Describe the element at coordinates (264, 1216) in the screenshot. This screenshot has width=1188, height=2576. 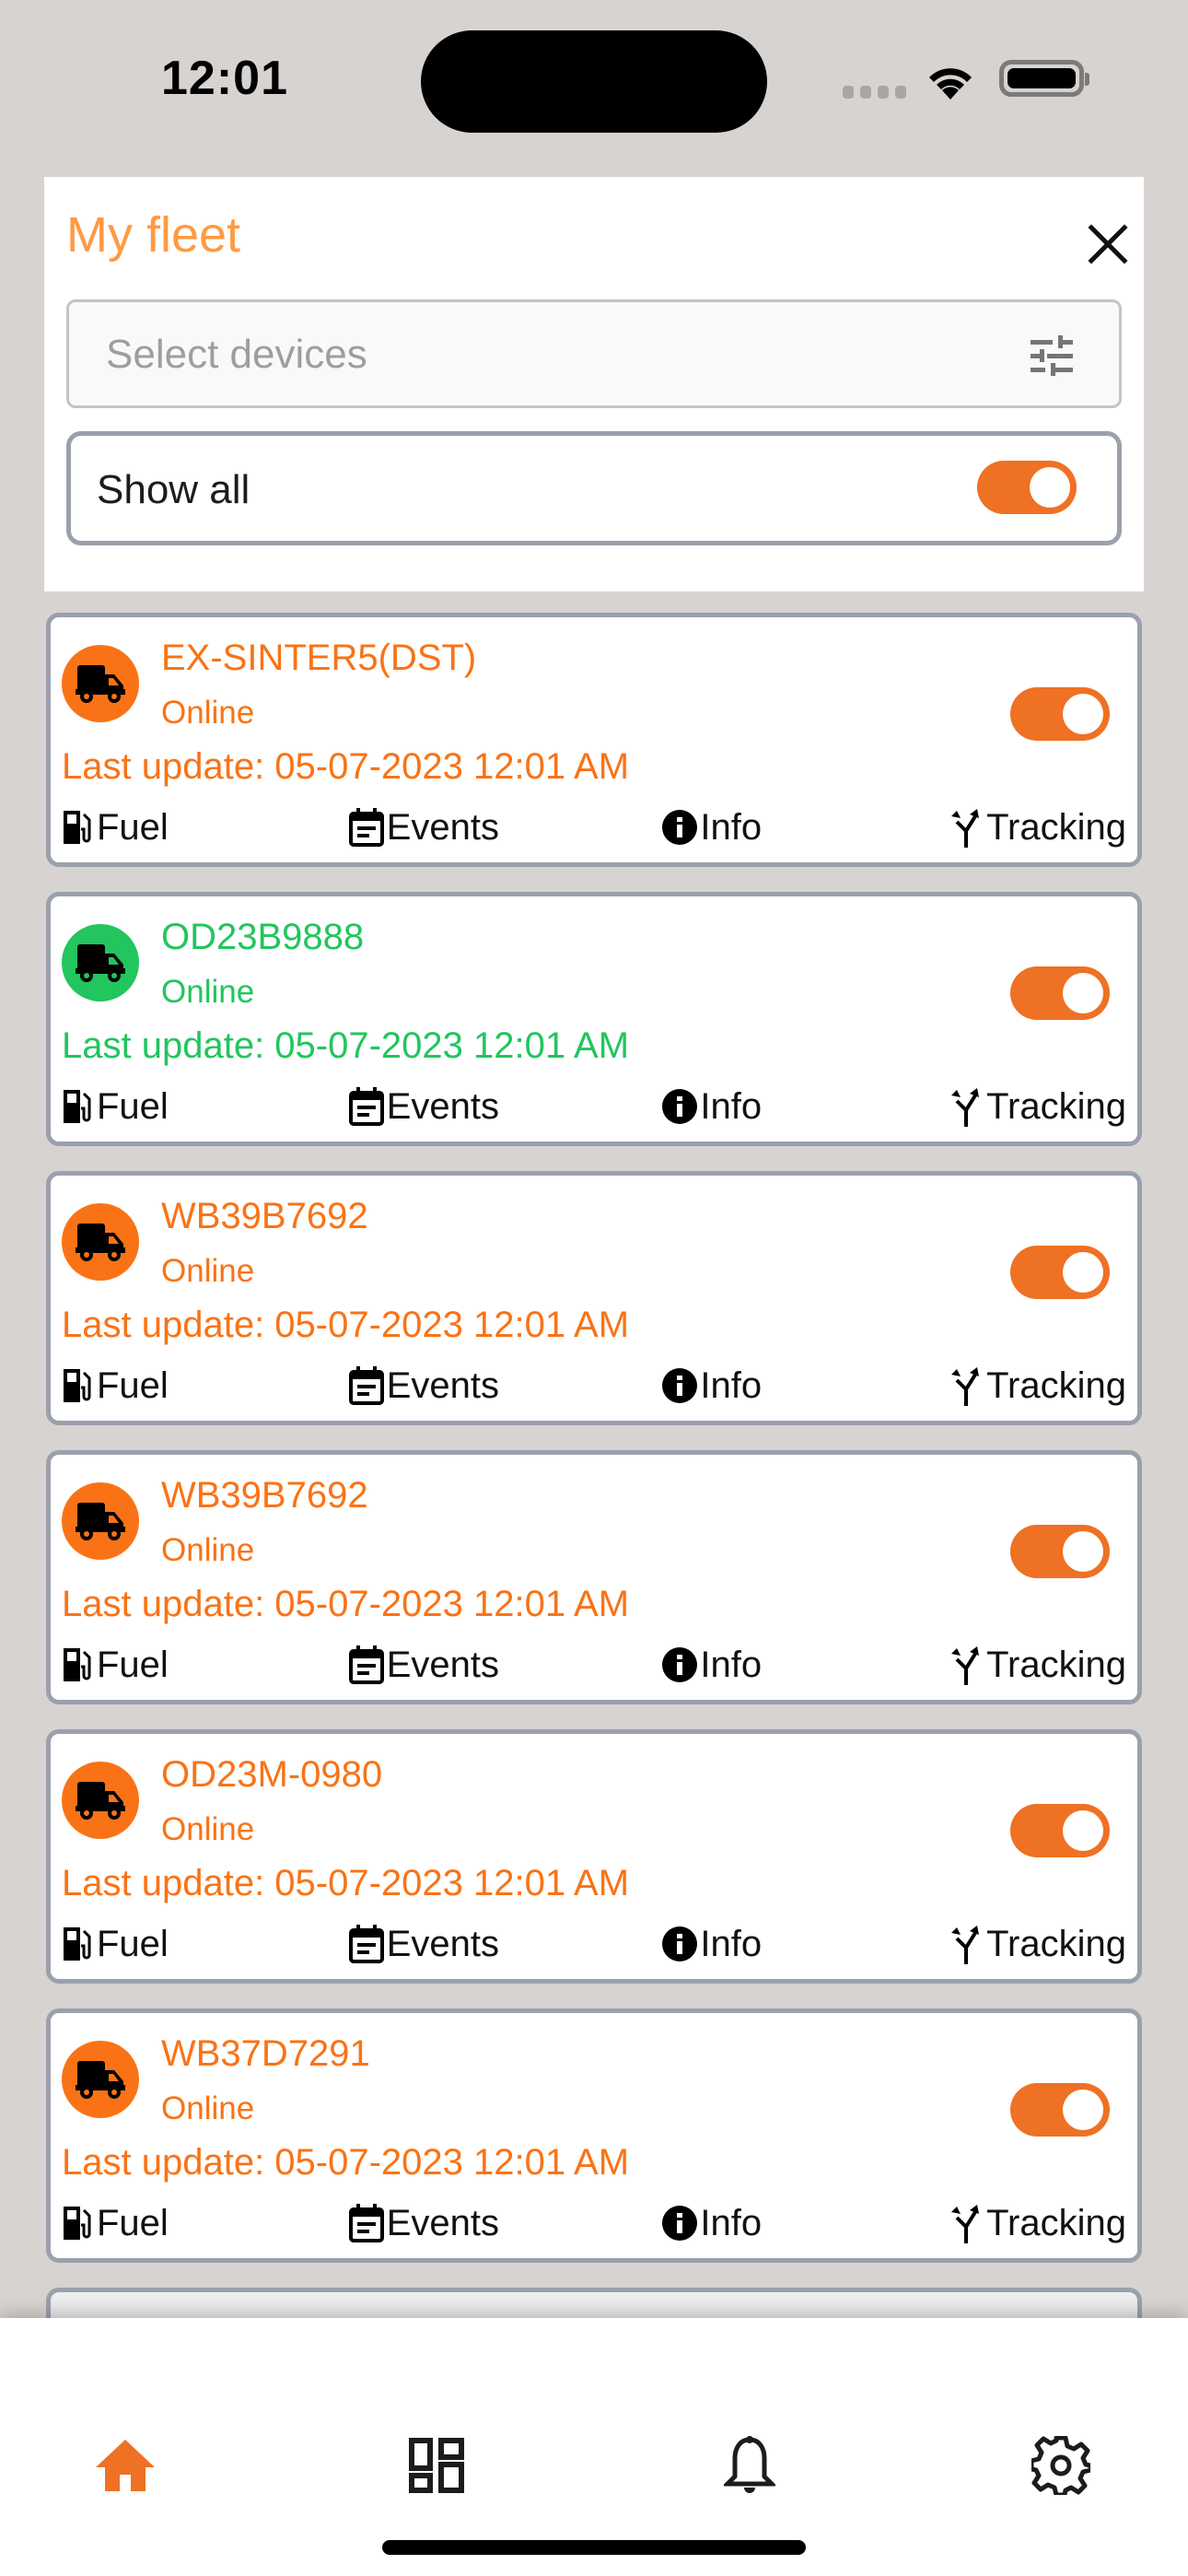
I see `device-name: WB39B7692` at that location.